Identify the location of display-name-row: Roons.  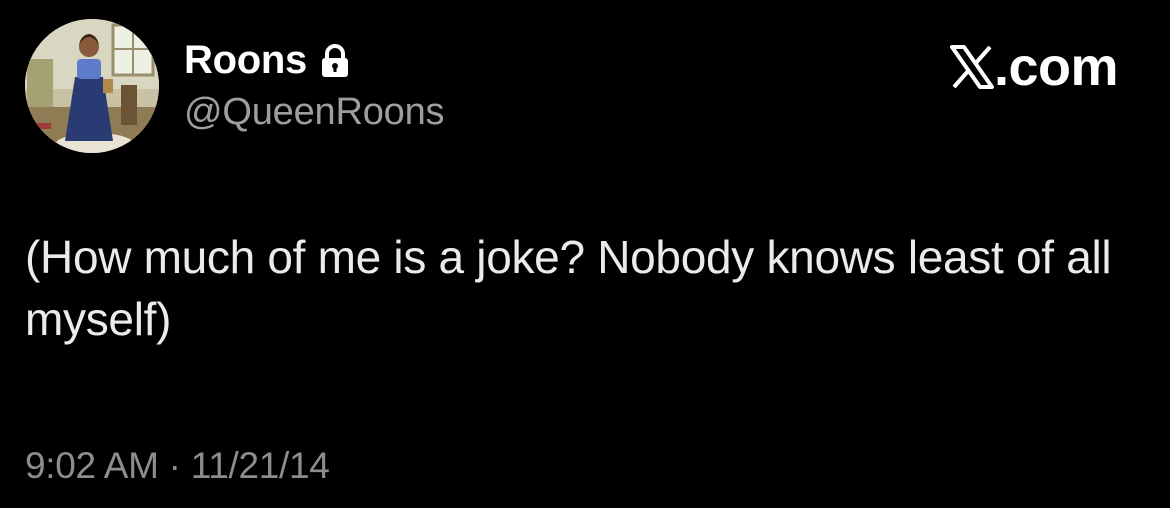
(267, 60).